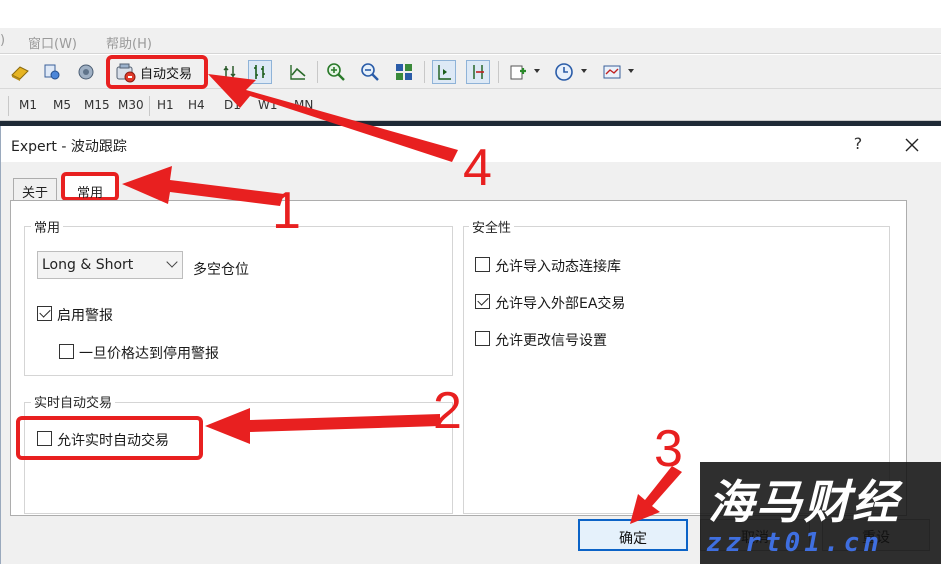 The image size is (941, 564). I want to click on enable-alerts-label: 启用警报, so click(85, 316).